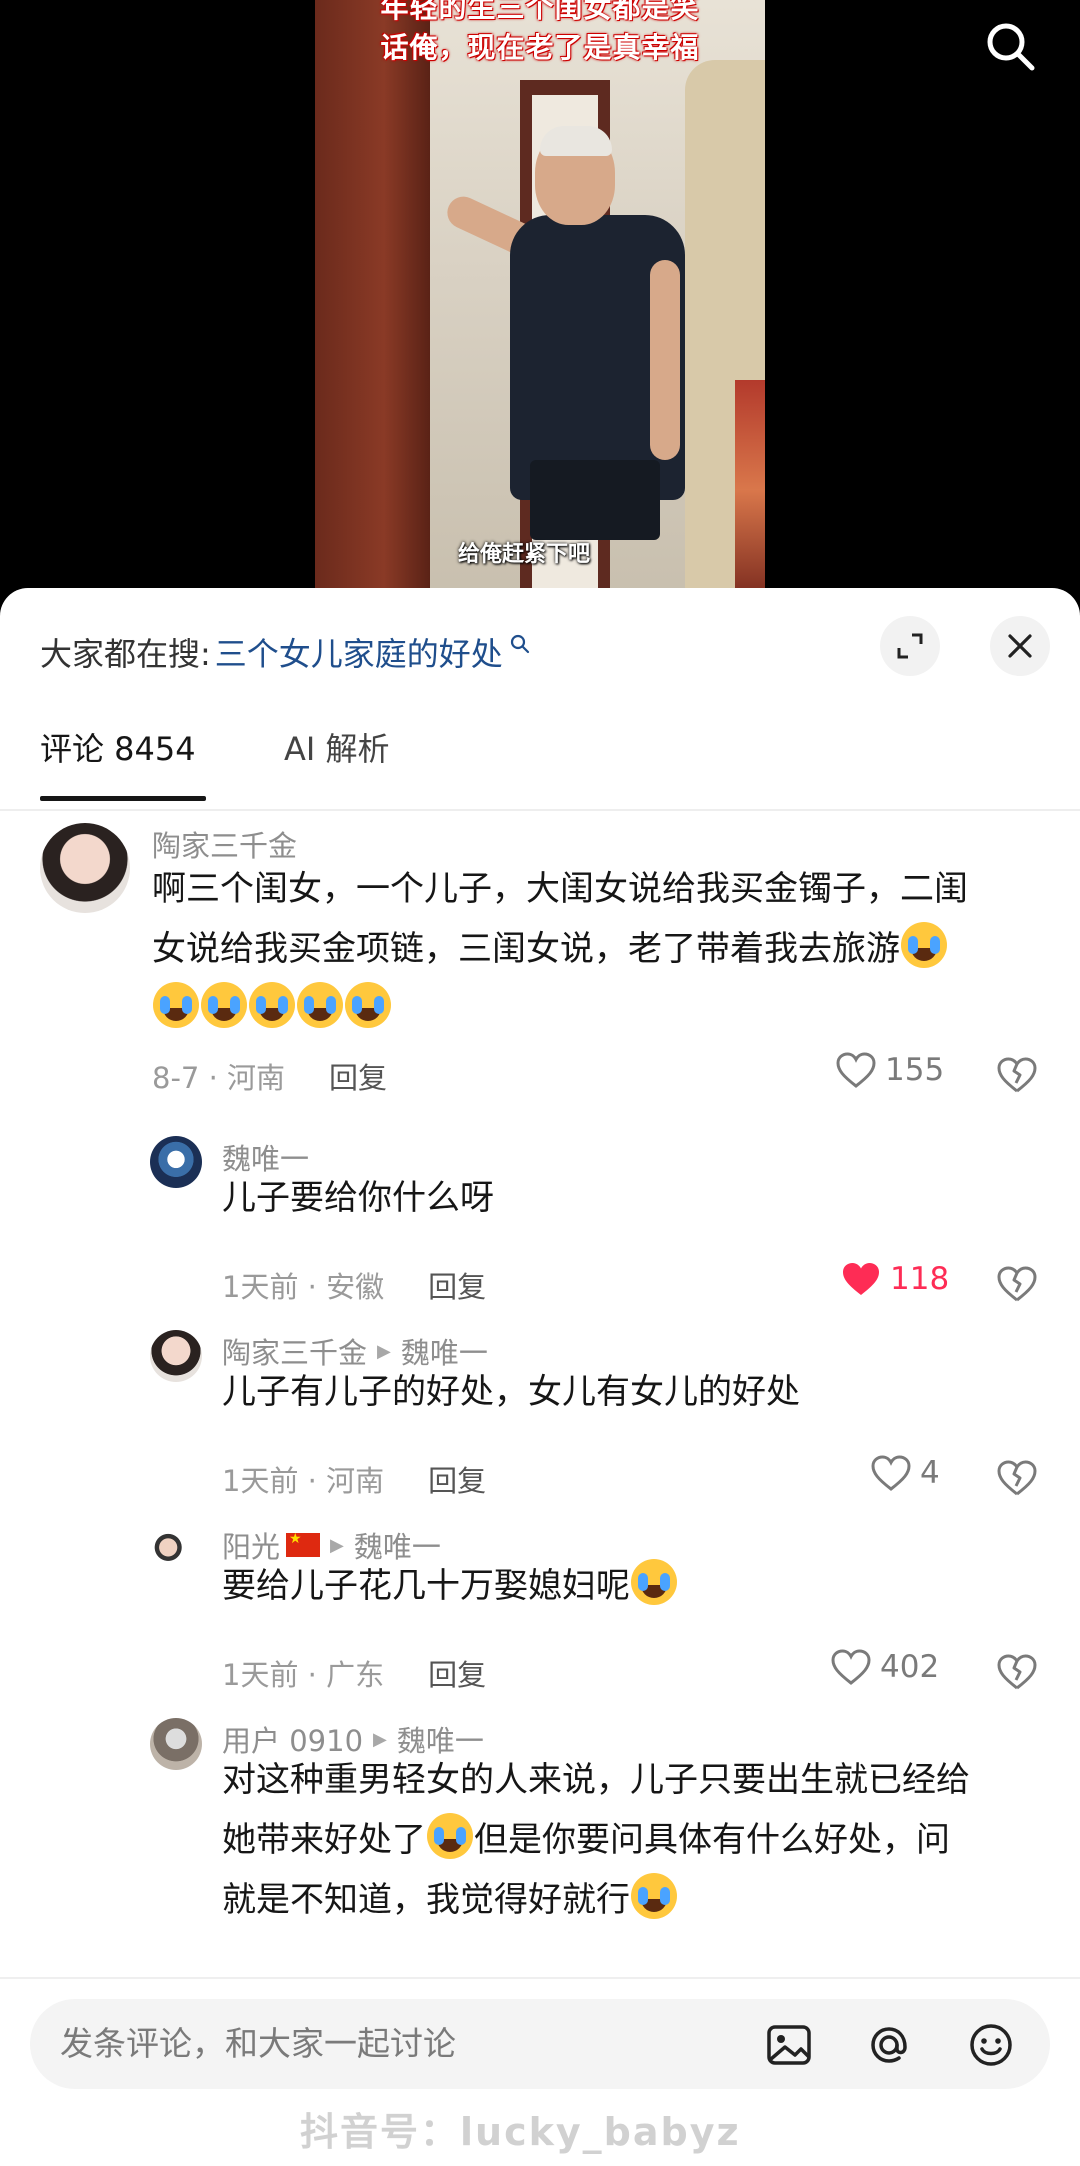 This screenshot has height=2166, width=1080. I want to click on image-icon, so click(789, 2045).